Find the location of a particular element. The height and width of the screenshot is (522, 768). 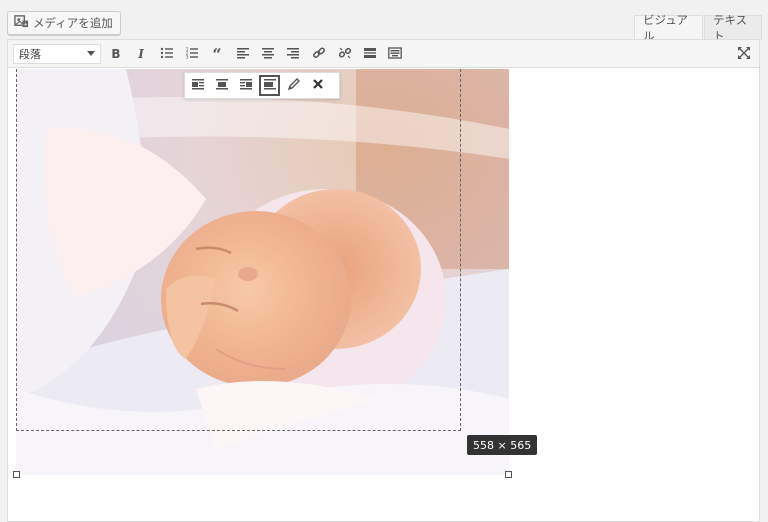

tab-visual: ビジュアル is located at coordinates (668, 28).